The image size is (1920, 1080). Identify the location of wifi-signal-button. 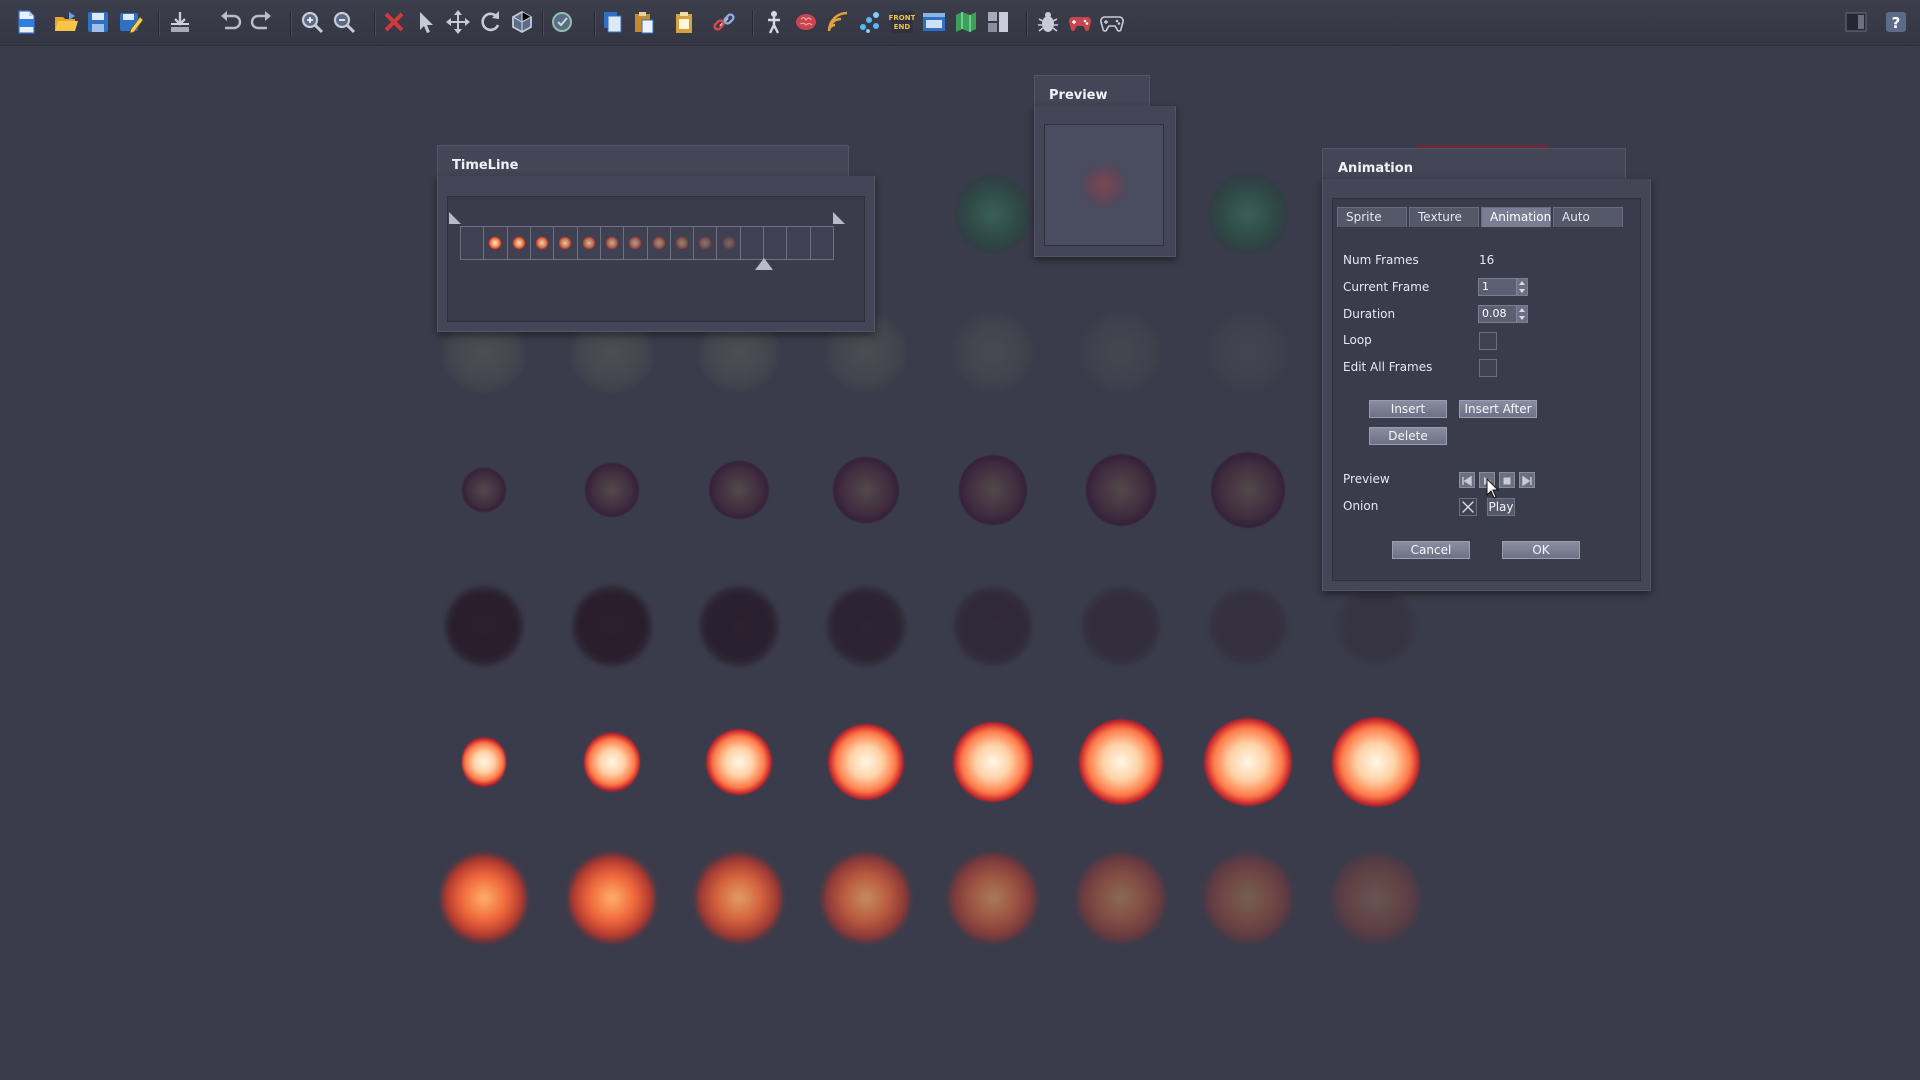
(838, 22).